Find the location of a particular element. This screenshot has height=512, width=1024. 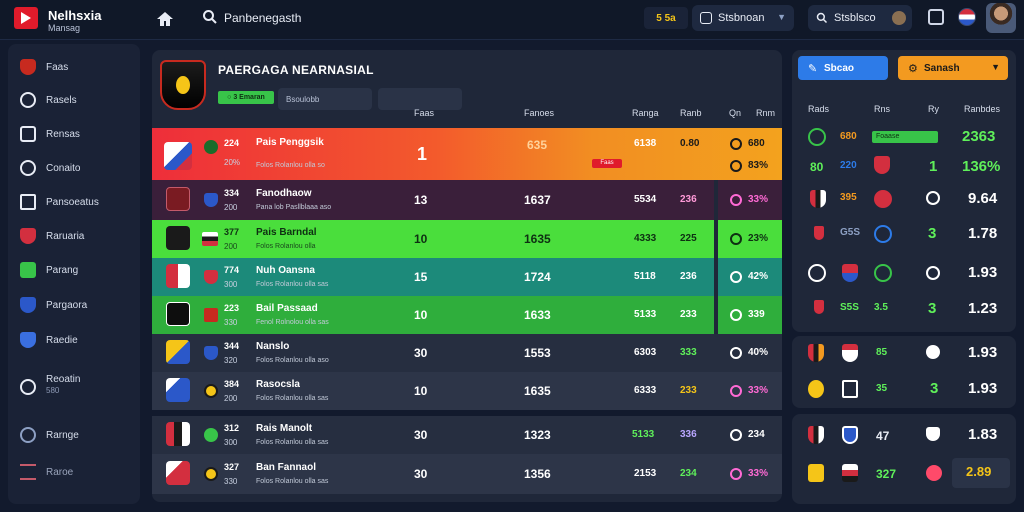

language-flag-icon is located at coordinates (967, 17).